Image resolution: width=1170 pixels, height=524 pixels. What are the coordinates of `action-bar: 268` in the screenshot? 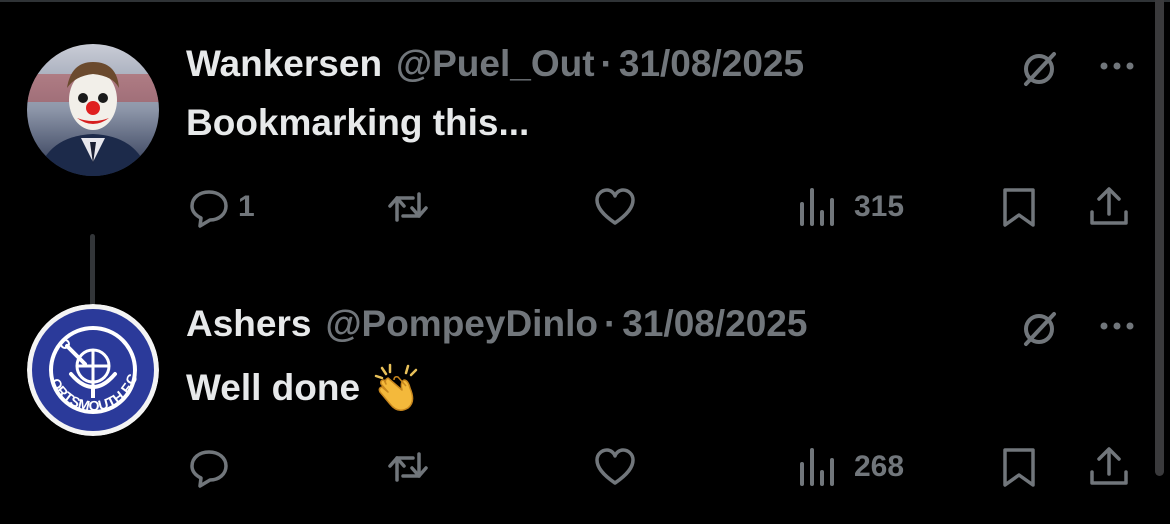 It's located at (575, 467).